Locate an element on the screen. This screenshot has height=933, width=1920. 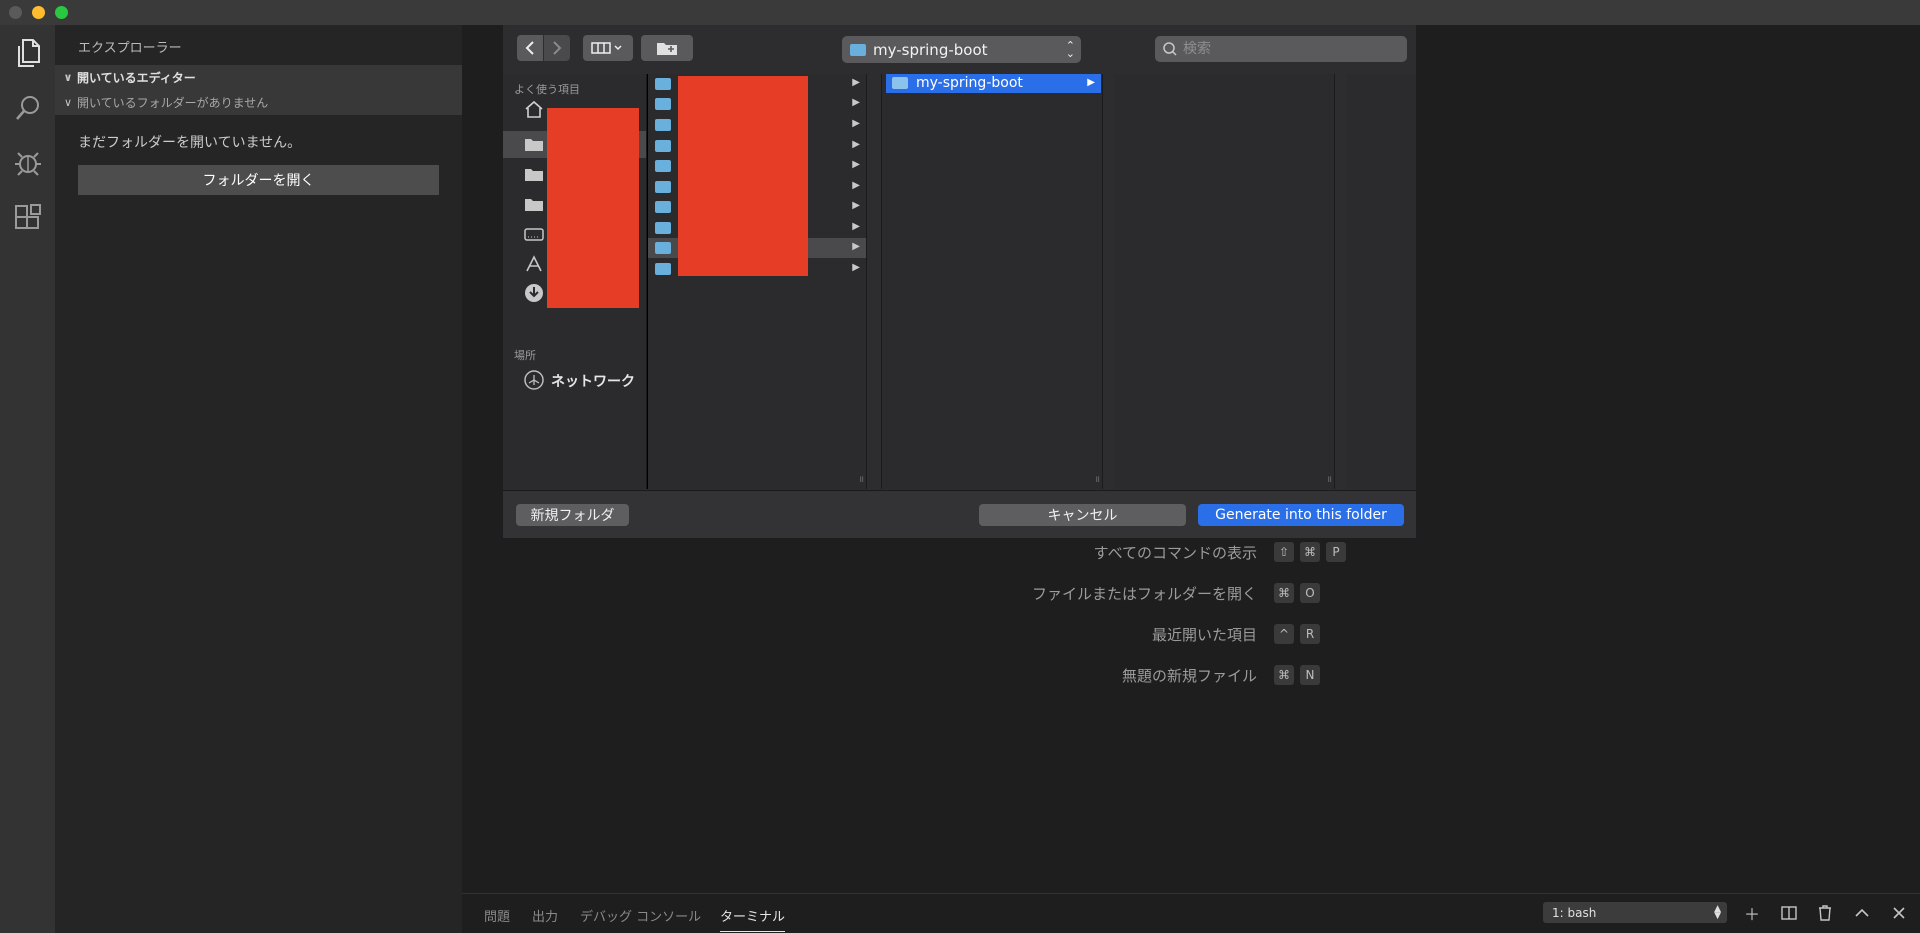
new-folder-toolbar-button is located at coordinates (667, 48).